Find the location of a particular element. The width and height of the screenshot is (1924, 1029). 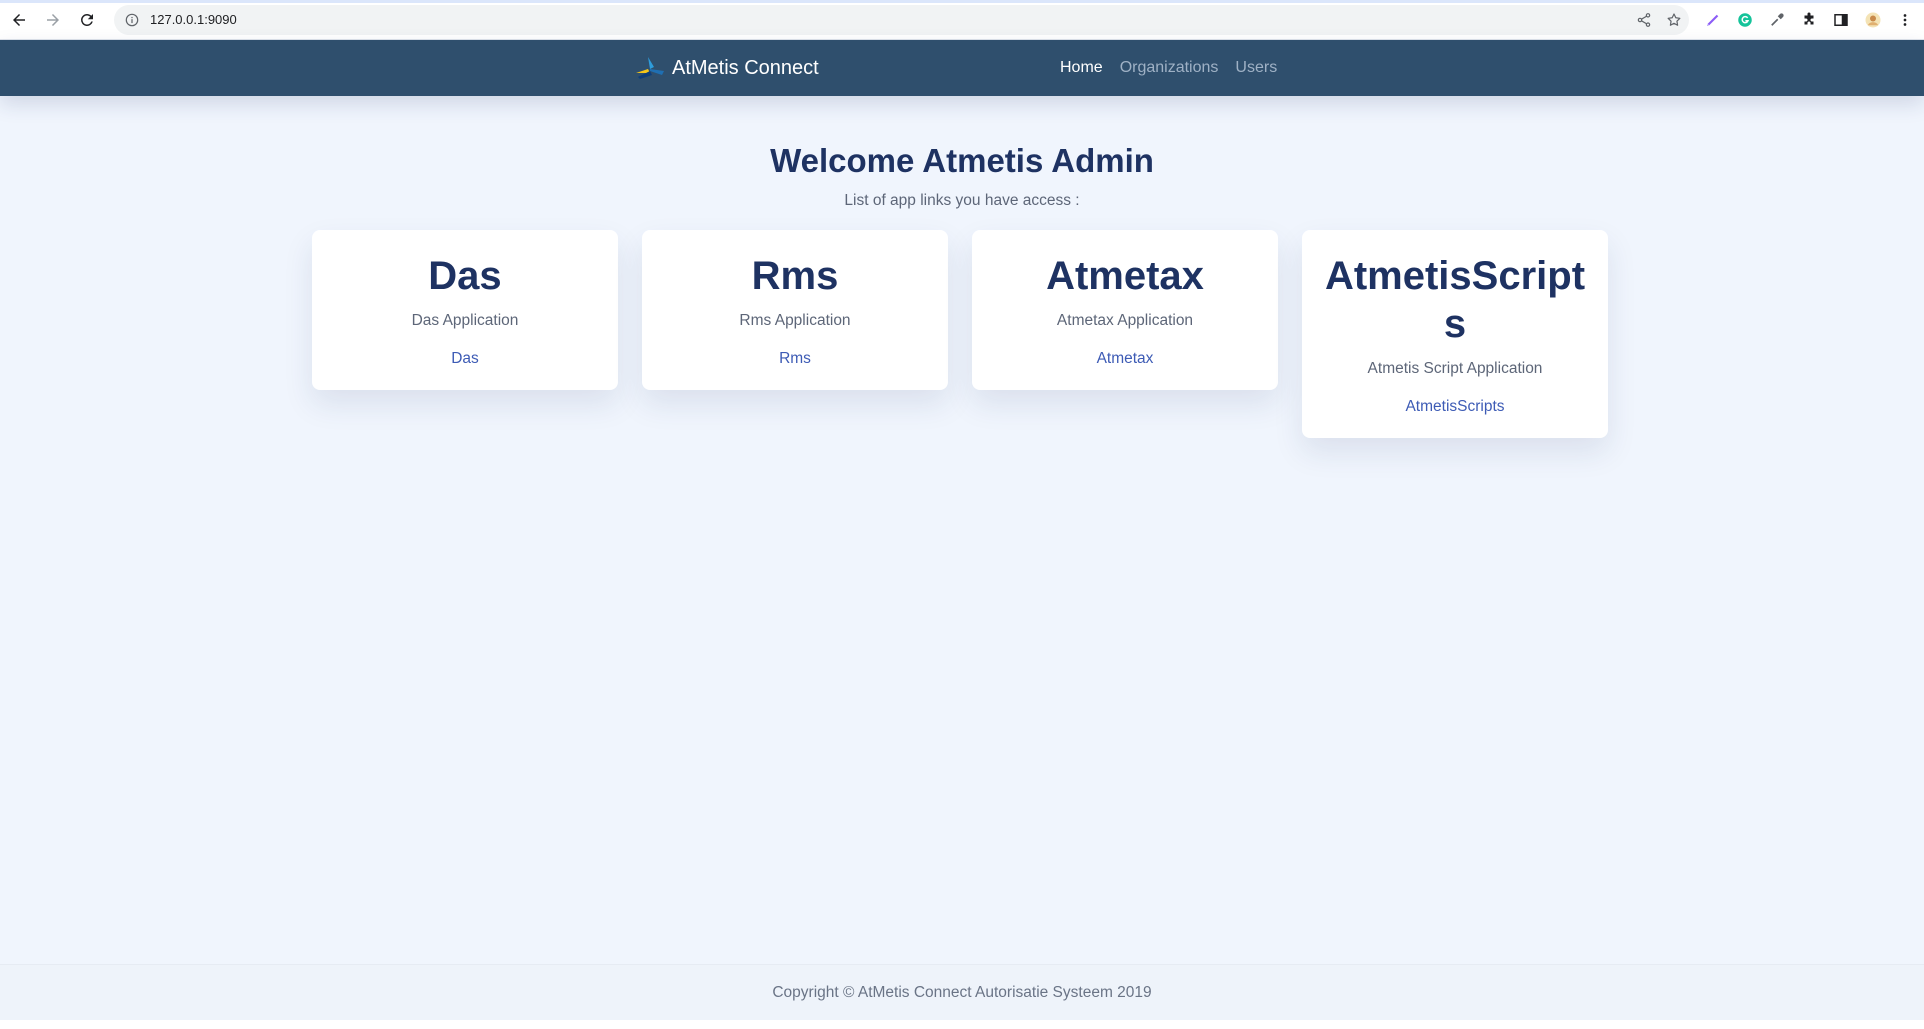

page-load-bar is located at coordinates (962, 1).